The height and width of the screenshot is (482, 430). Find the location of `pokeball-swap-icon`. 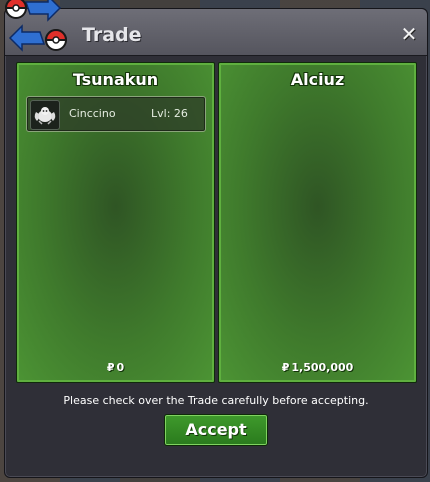

pokeball-swap-icon is located at coordinates (36, 26).